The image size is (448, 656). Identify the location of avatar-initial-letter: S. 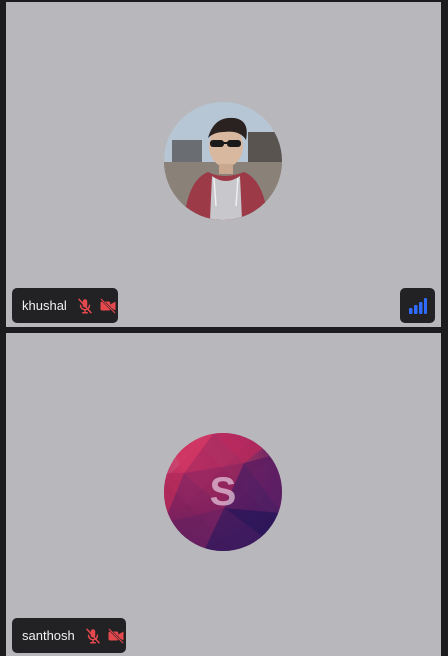
(223, 491).